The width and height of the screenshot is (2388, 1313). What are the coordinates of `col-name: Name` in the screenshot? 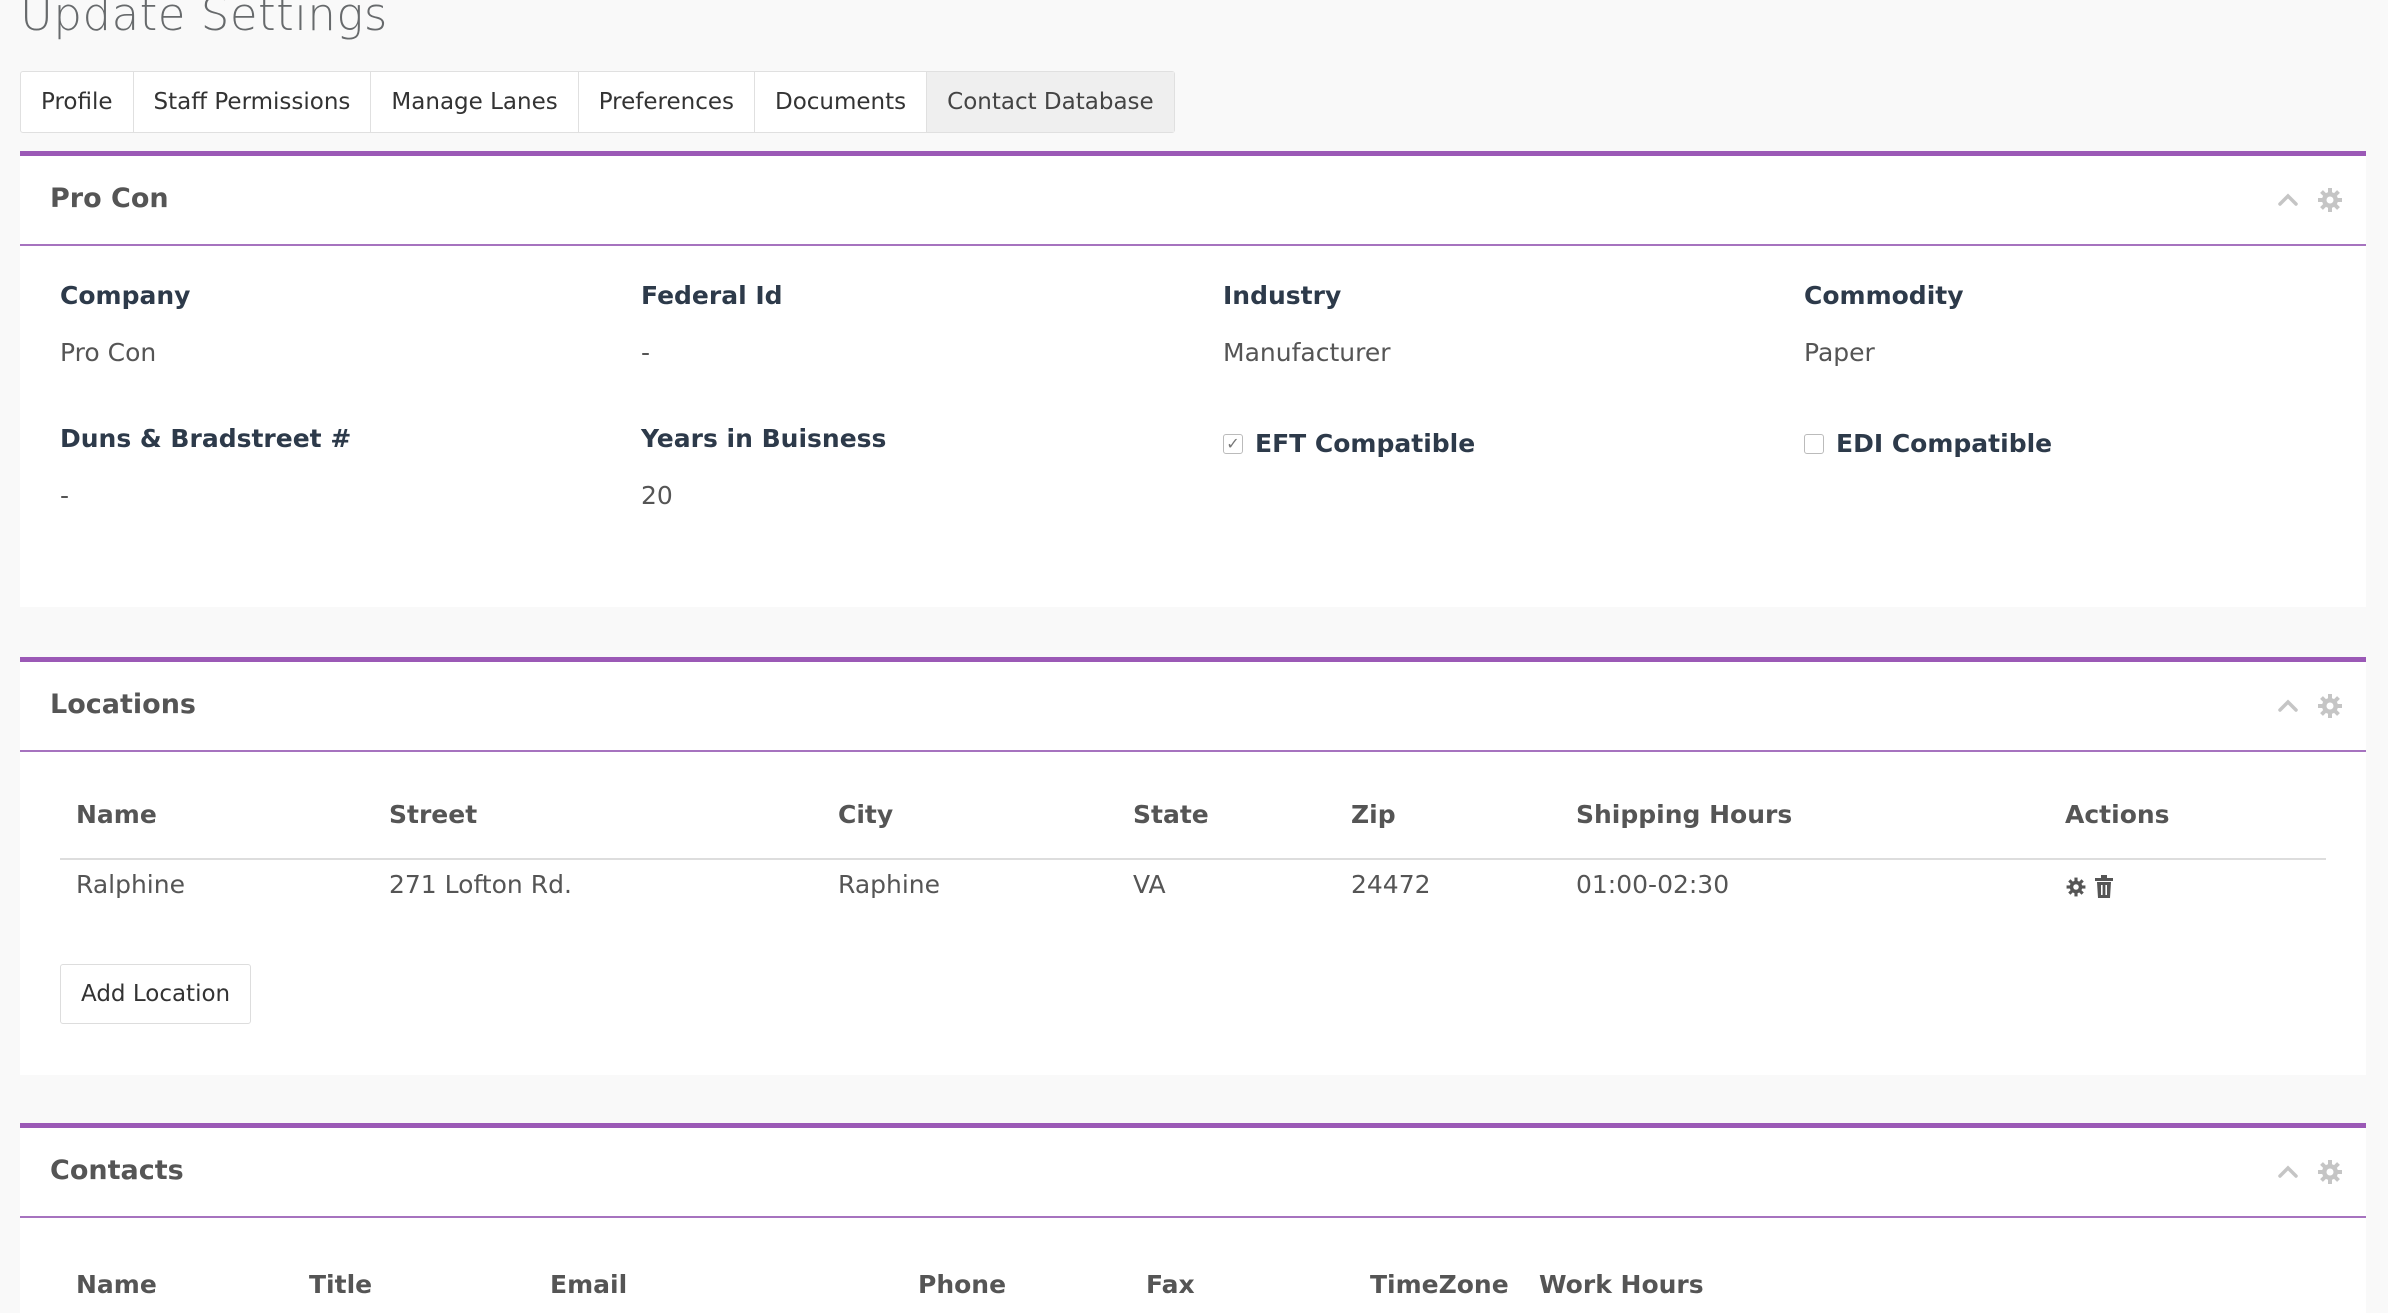 It's located at (116, 814).